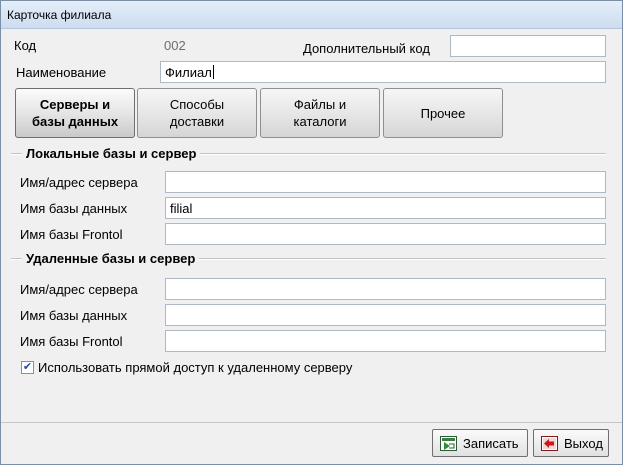  I want to click on tab-servers-databases-label: Серверы и базы данных, so click(75, 113).